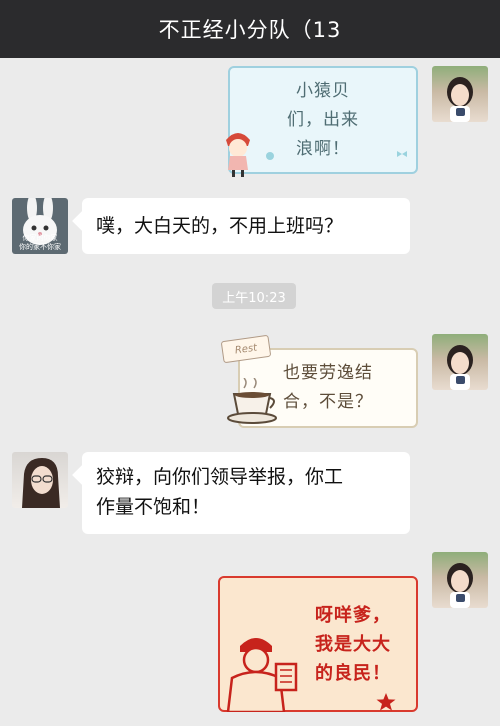 The image size is (500, 726). I want to click on chat-title: 不正经小分队（13, so click(250, 30).